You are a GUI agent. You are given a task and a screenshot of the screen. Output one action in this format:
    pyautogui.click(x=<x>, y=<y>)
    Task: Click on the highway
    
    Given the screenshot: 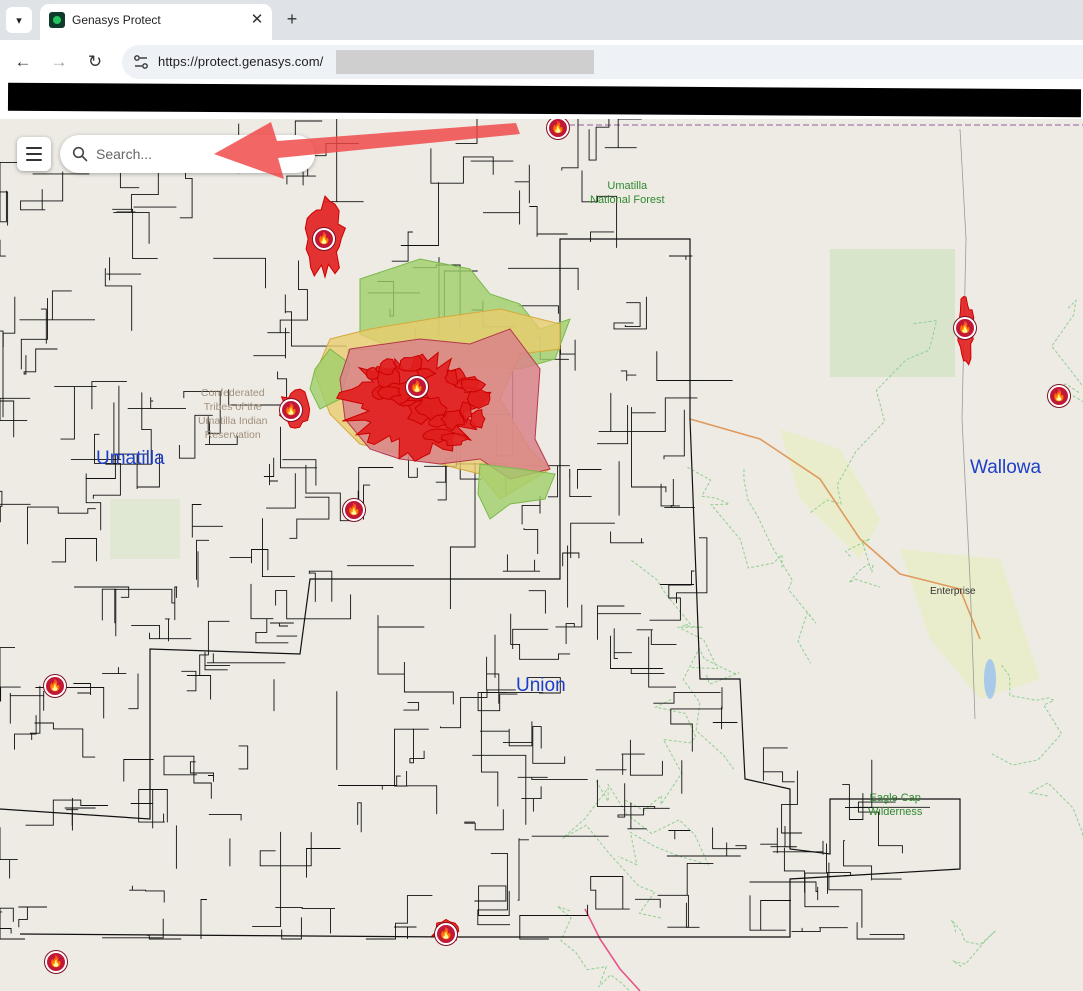 What is the action you would take?
    pyautogui.click(x=612, y=949)
    